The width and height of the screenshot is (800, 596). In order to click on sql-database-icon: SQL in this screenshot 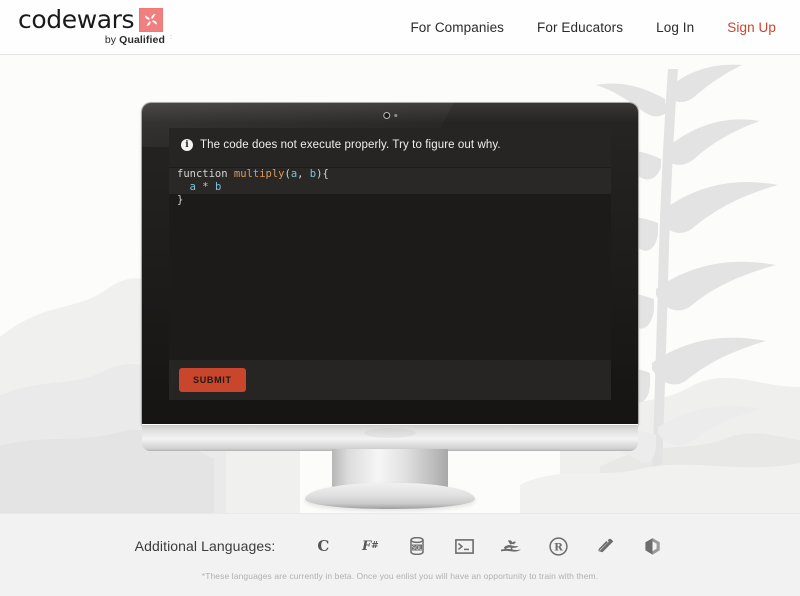, I will do `click(417, 546)`.